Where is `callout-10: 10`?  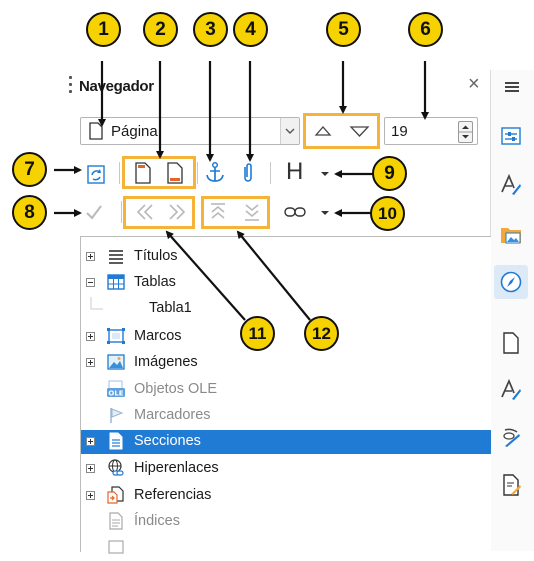 callout-10: 10 is located at coordinates (387, 213).